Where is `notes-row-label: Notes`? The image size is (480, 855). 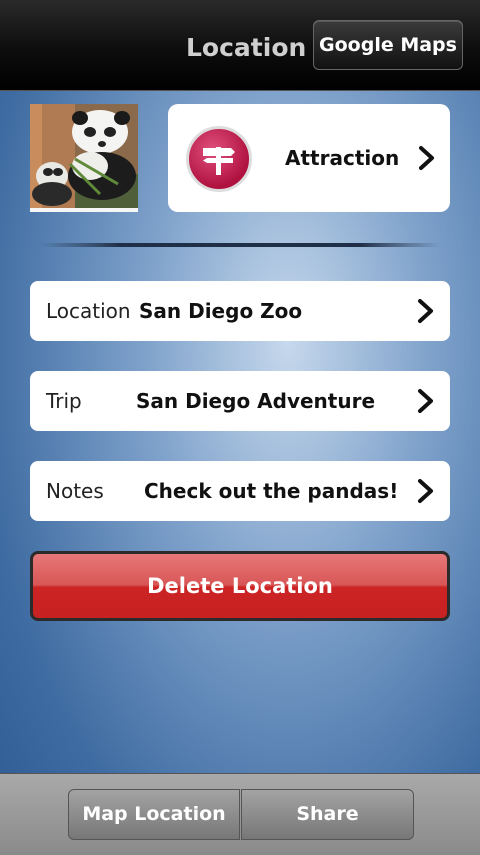 notes-row-label: Notes is located at coordinates (75, 491).